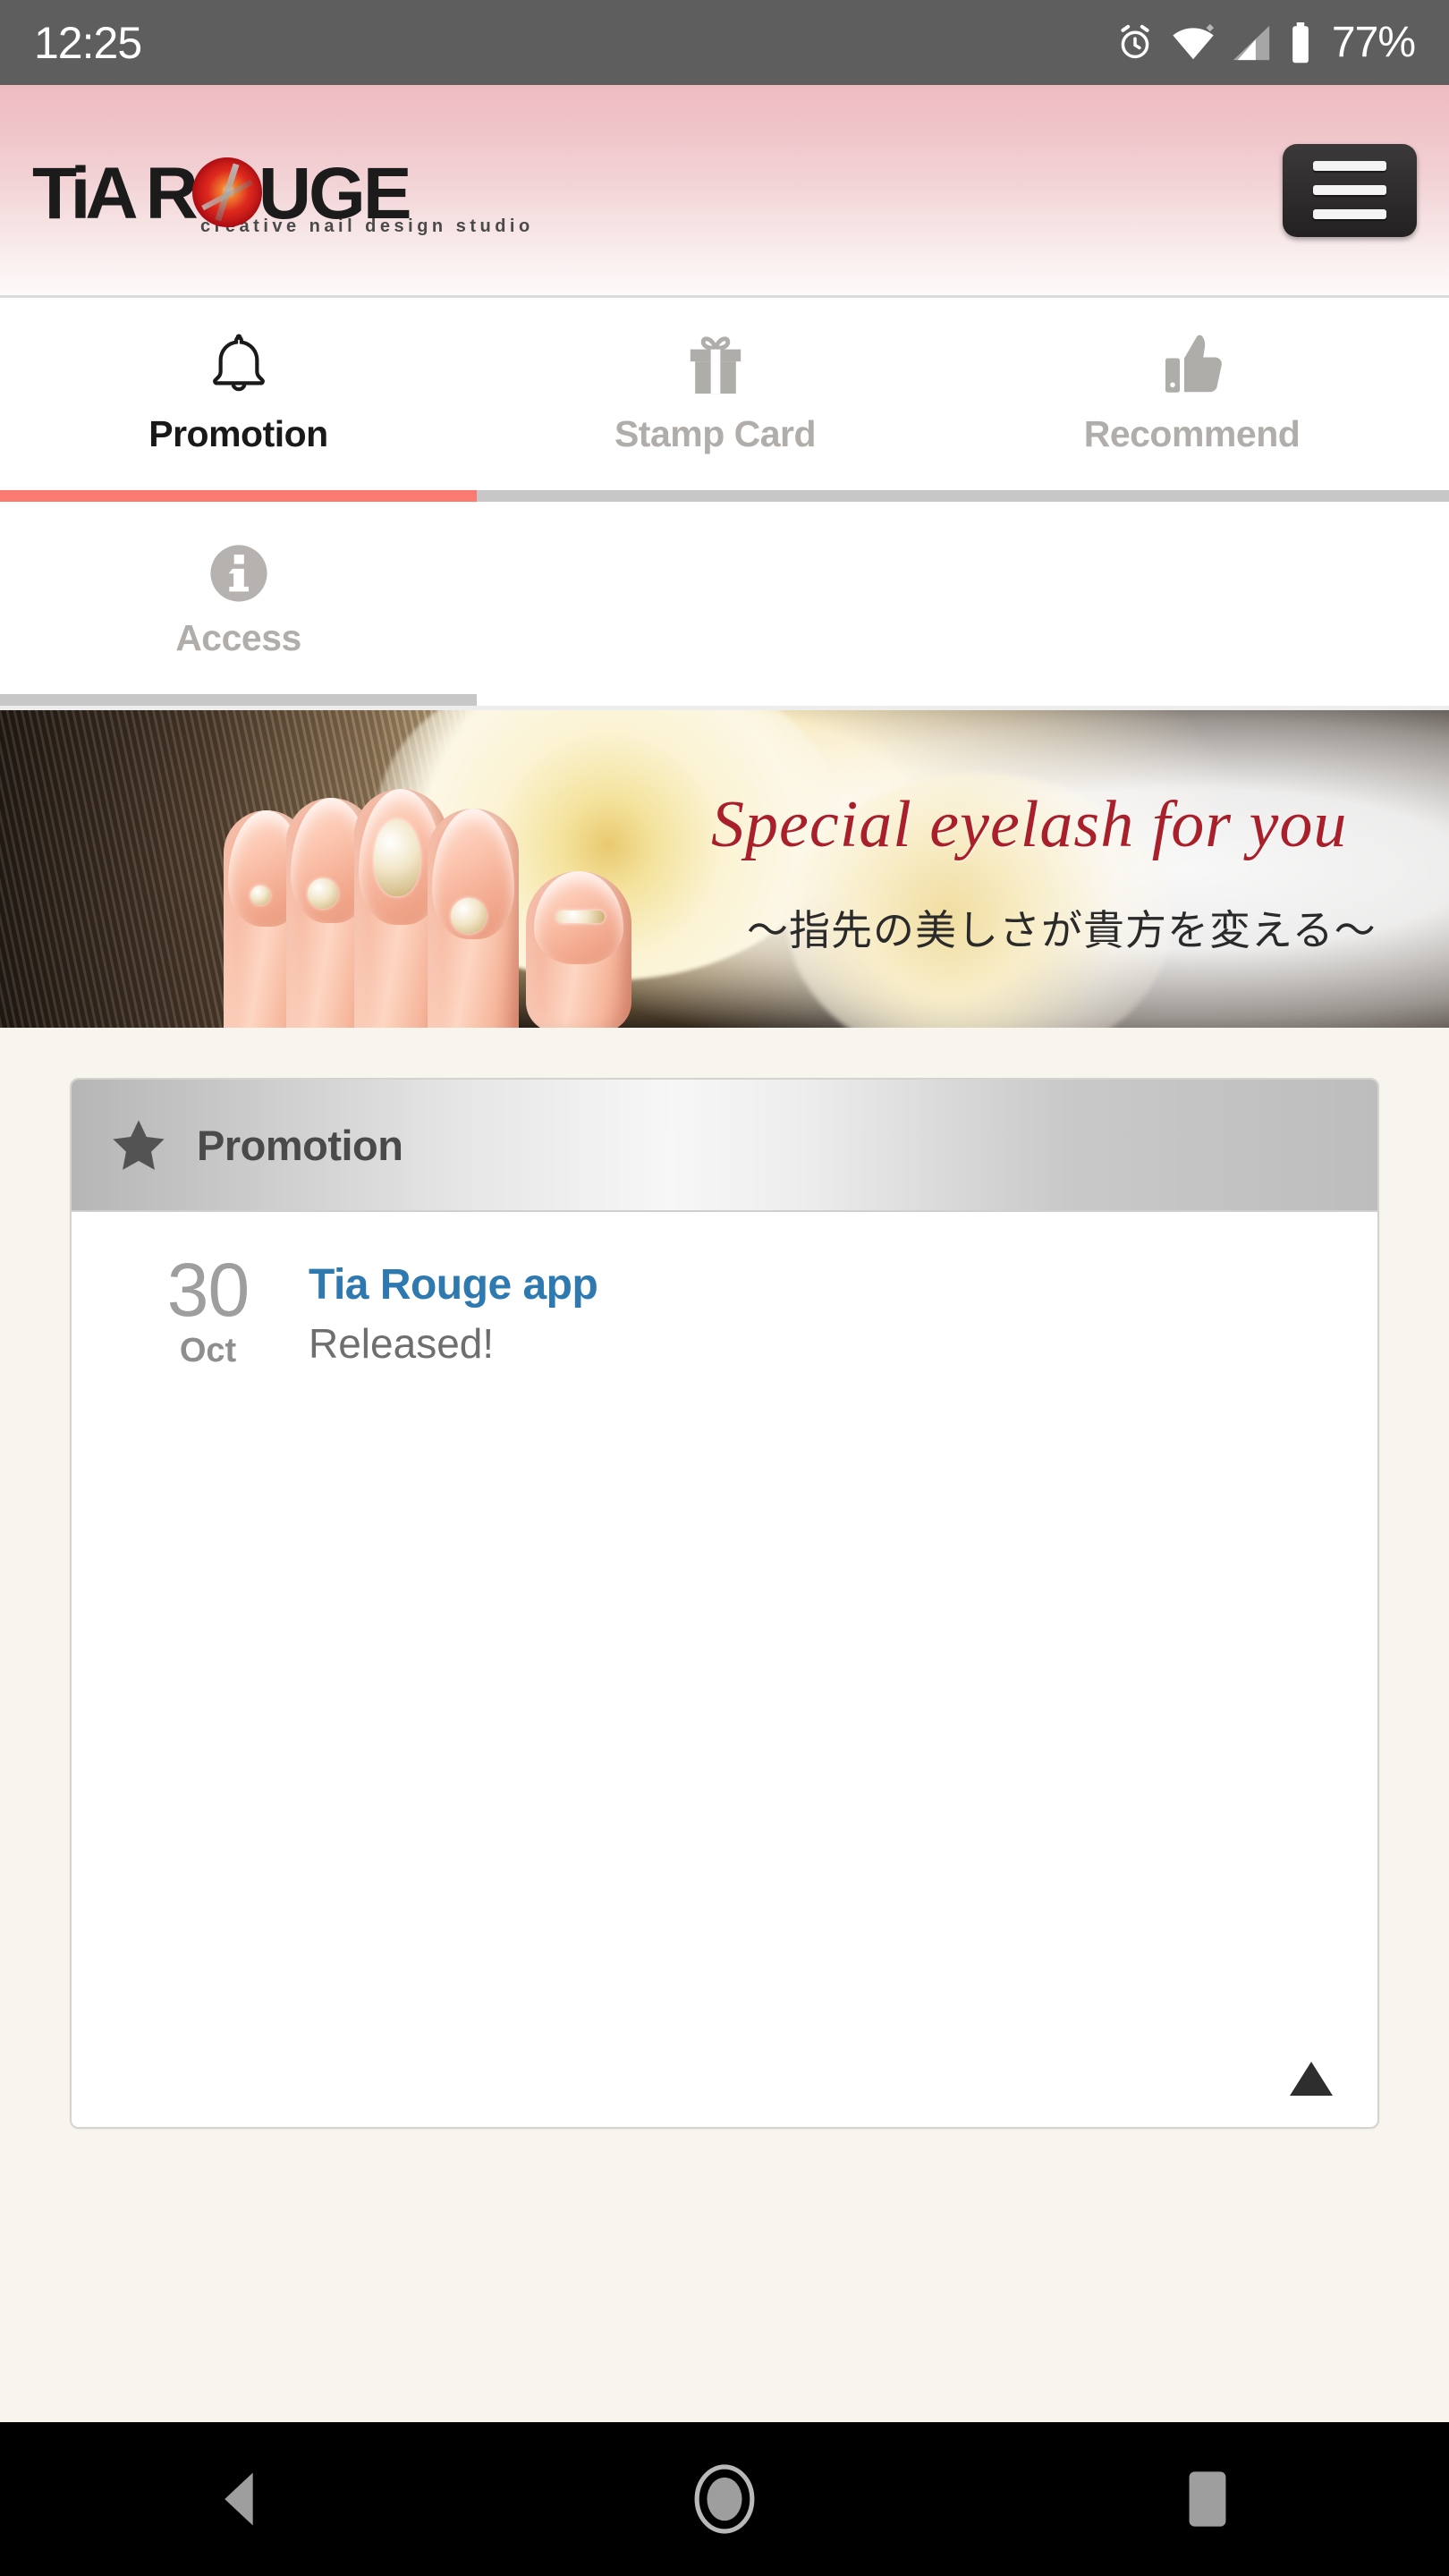  Describe the element at coordinates (300, 1145) in the screenshot. I see `promotion-card-title: Promotion` at that location.